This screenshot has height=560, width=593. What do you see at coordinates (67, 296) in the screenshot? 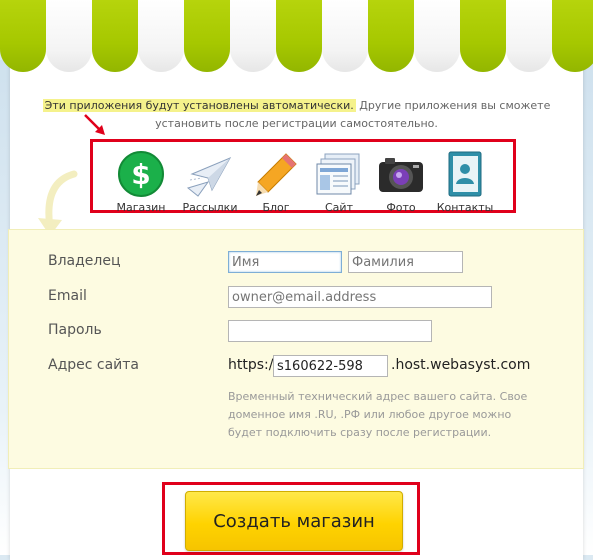
I see `email-label: Email` at bounding box center [67, 296].